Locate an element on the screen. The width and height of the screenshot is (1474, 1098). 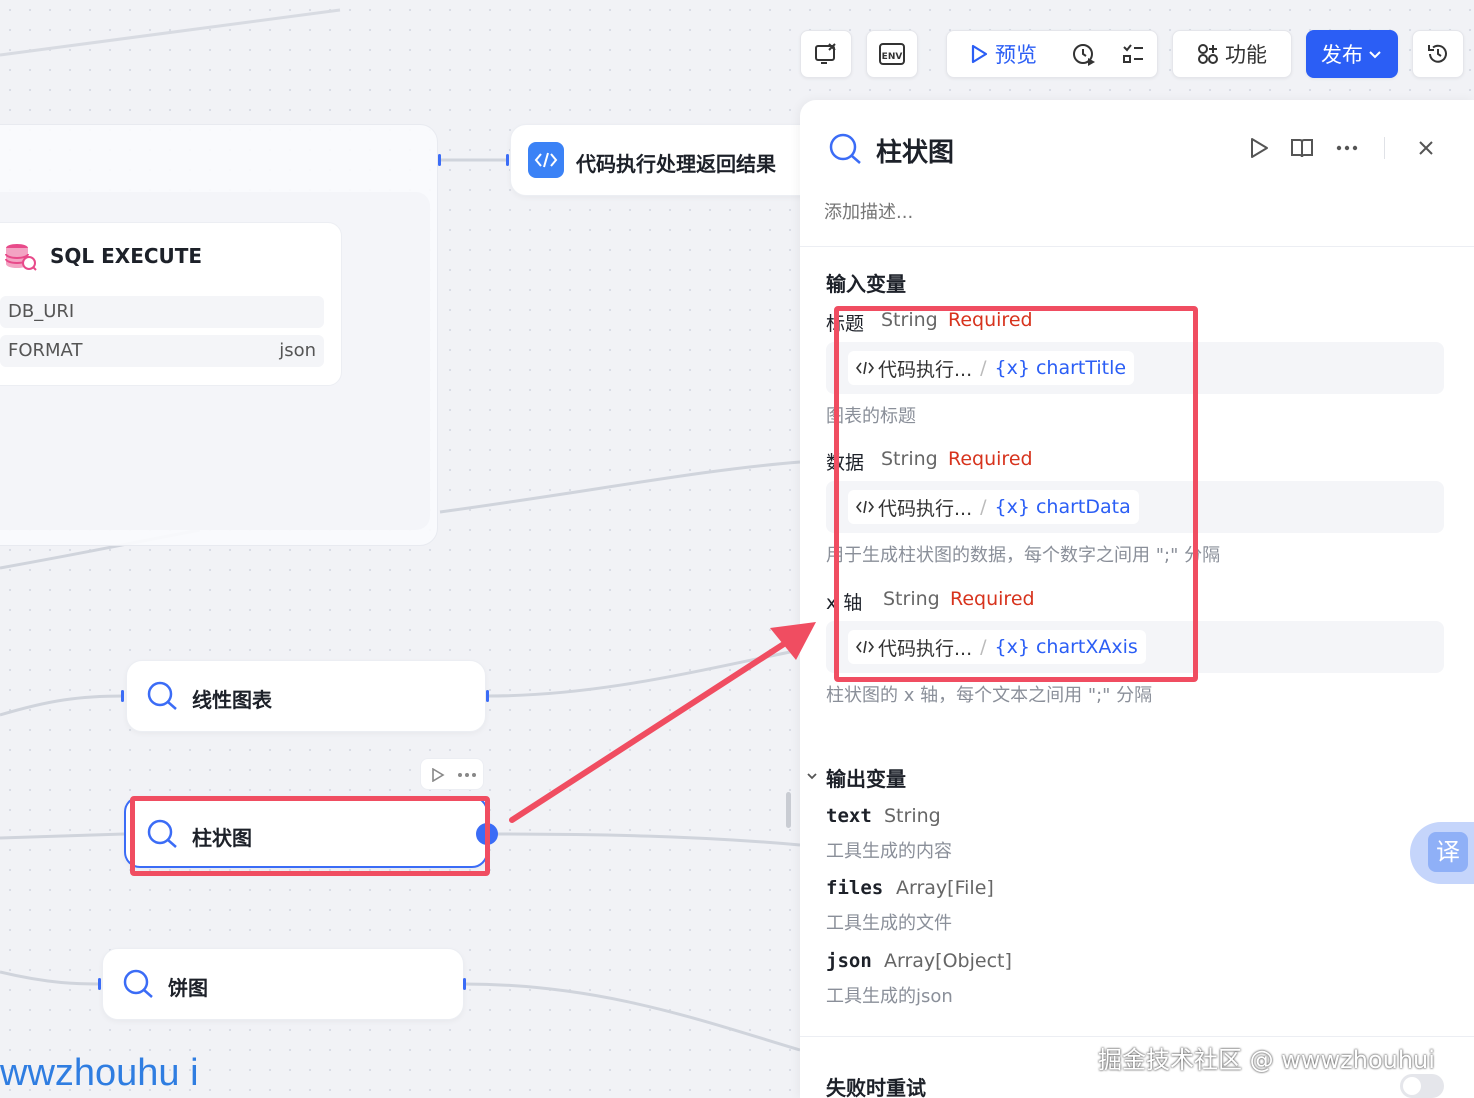
panel-title: 柱状图 is located at coordinates (915, 153).